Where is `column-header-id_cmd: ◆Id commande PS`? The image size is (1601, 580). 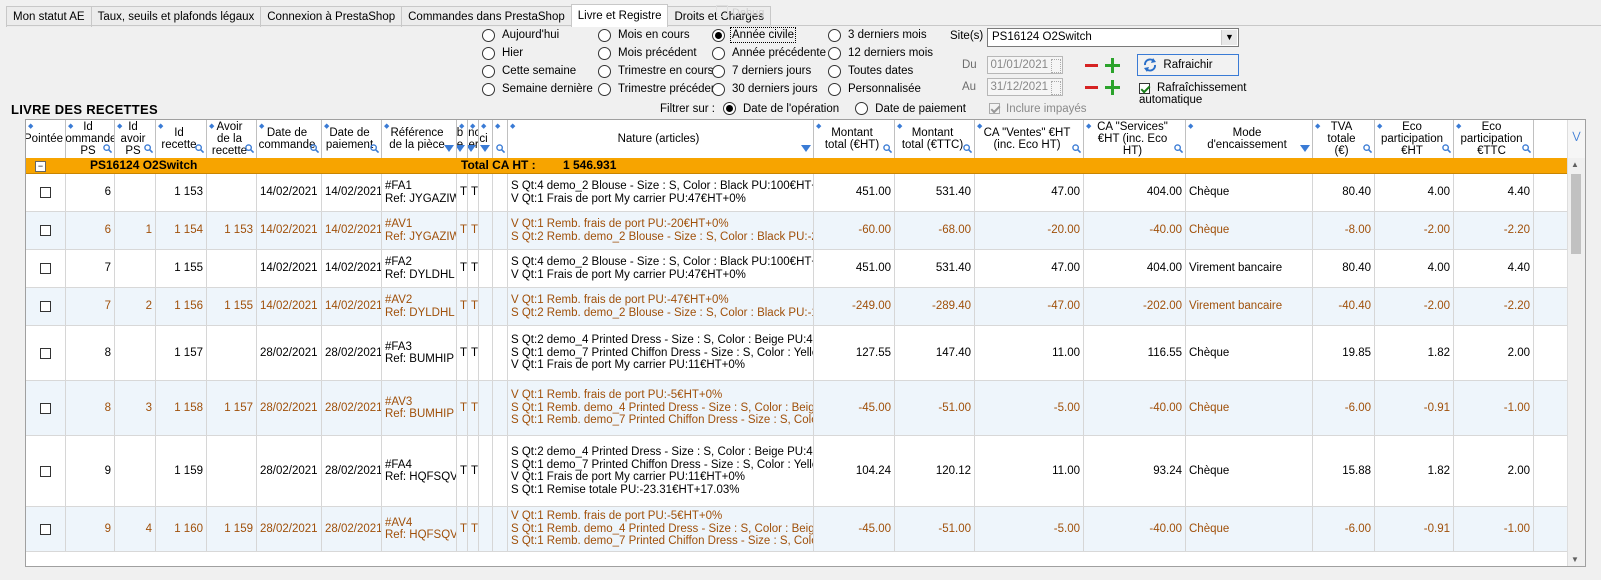
column-header-id_cmd: ◆Id commande PS is located at coordinates (90, 139).